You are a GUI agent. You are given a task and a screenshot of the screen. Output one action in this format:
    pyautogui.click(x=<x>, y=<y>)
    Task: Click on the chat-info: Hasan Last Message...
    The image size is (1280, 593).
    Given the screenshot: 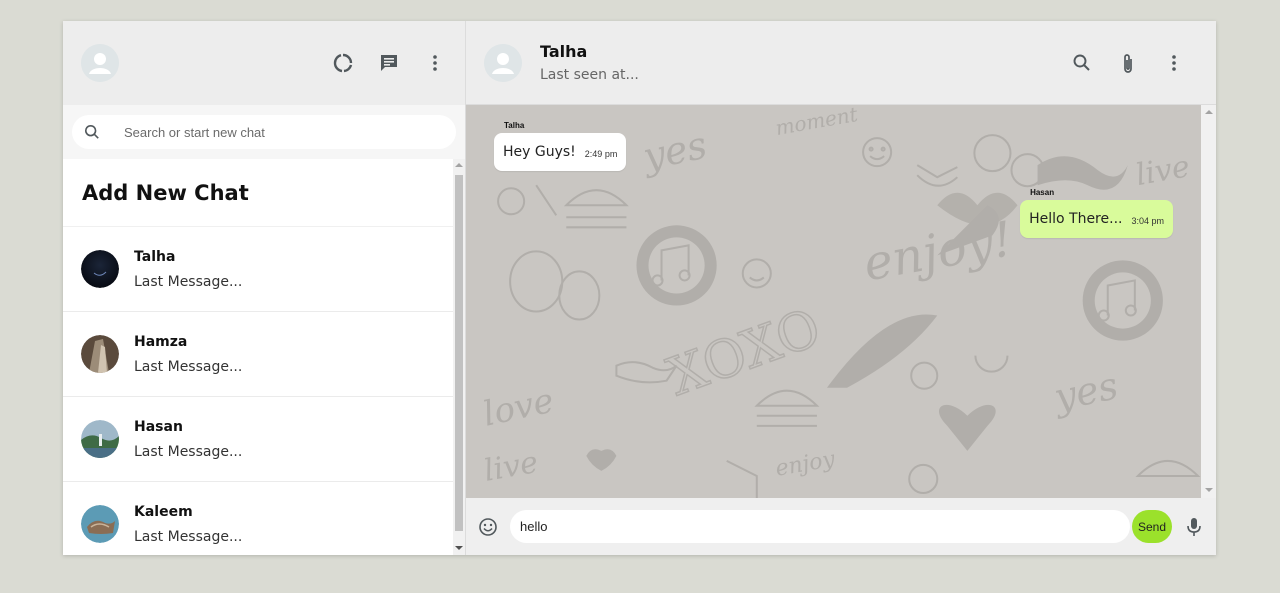 What is the action you would take?
    pyautogui.click(x=188, y=439)
    